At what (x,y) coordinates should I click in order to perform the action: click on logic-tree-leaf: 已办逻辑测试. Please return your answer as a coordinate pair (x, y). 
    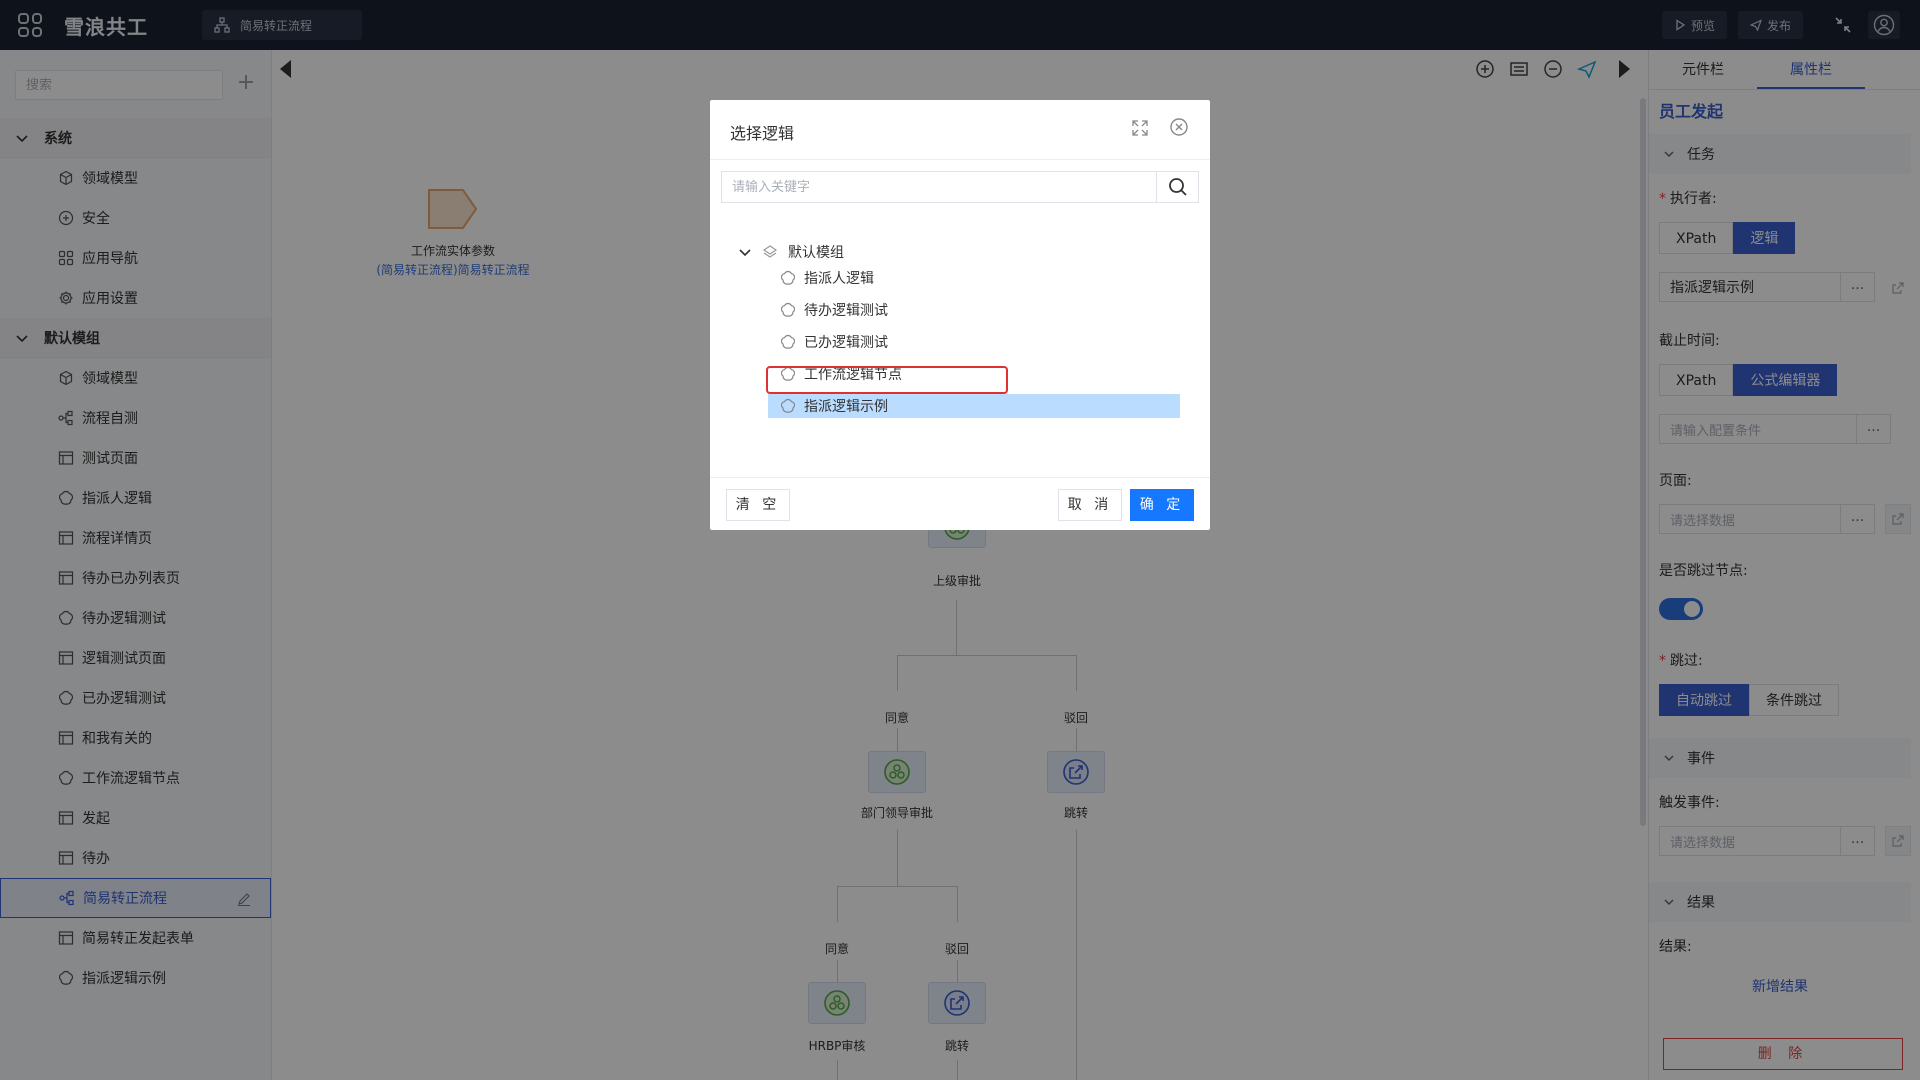
    Looking at the image, I should click on (834, 342).